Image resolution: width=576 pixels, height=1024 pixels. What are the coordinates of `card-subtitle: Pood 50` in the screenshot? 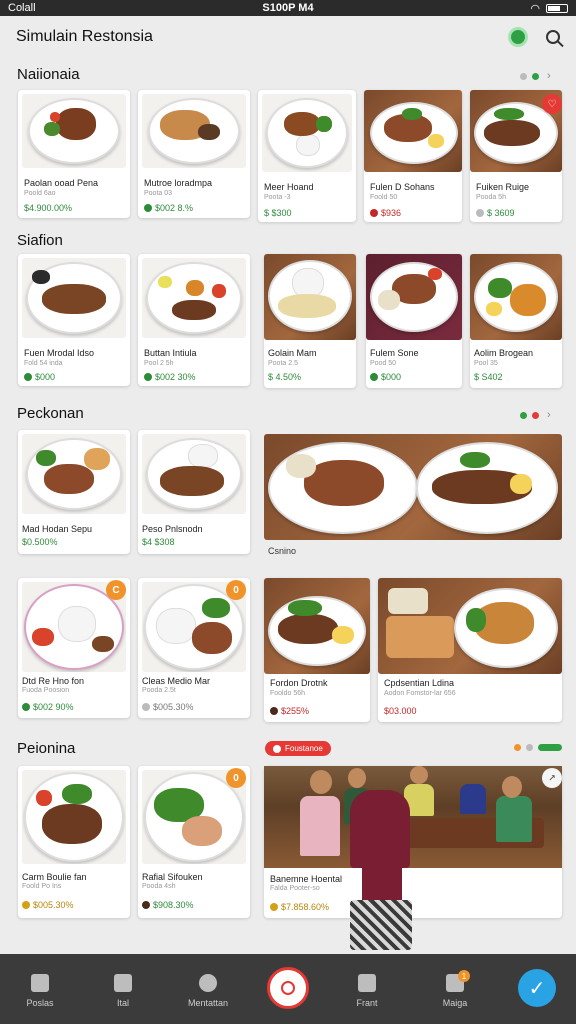 It's located at (383, 363).